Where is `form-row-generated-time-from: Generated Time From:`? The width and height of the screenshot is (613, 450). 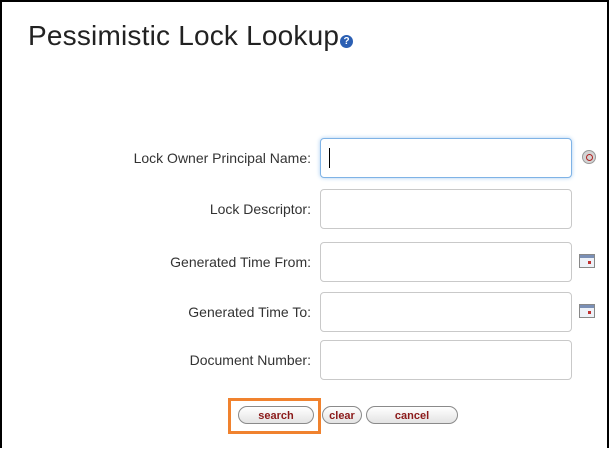
form-row-generated-time-from: Generated Time From: is located at coordinates (306, 262).